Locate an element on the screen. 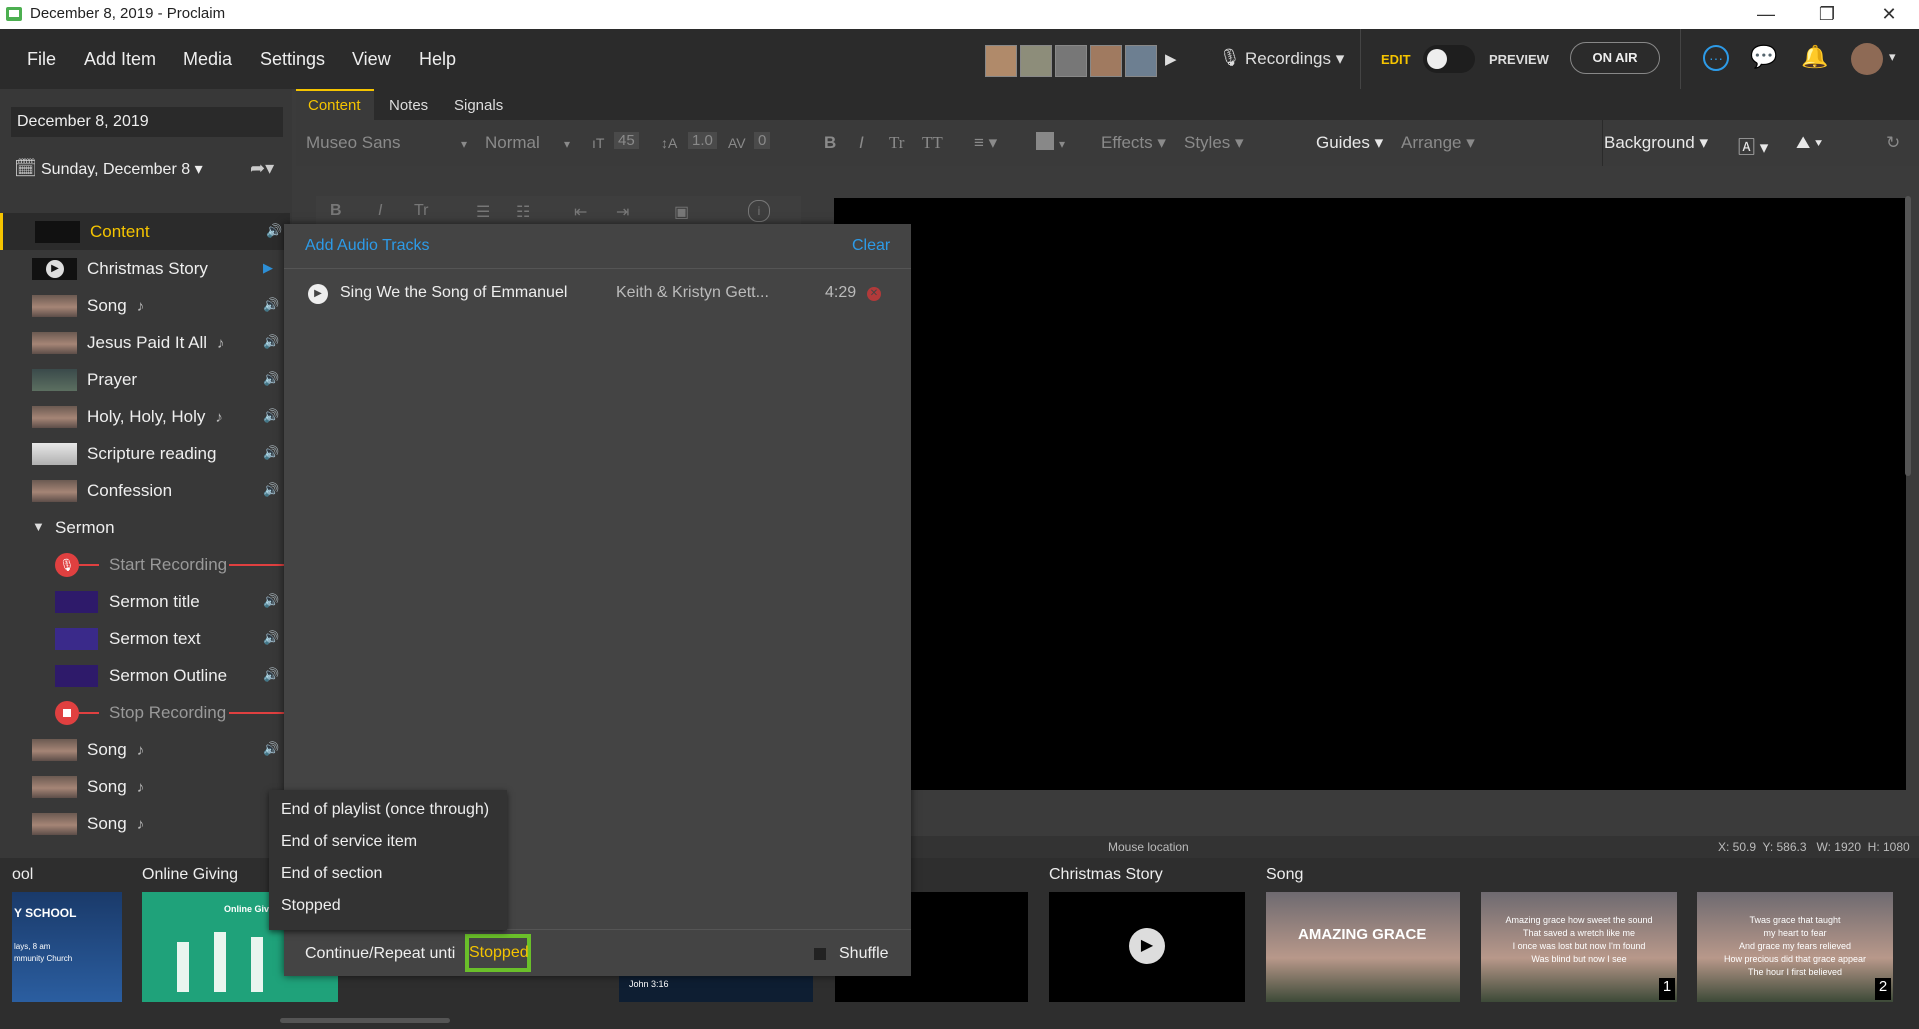 This screenshot has width=1919, height=1029. bold-button: B is located at coordinates (830, 143).